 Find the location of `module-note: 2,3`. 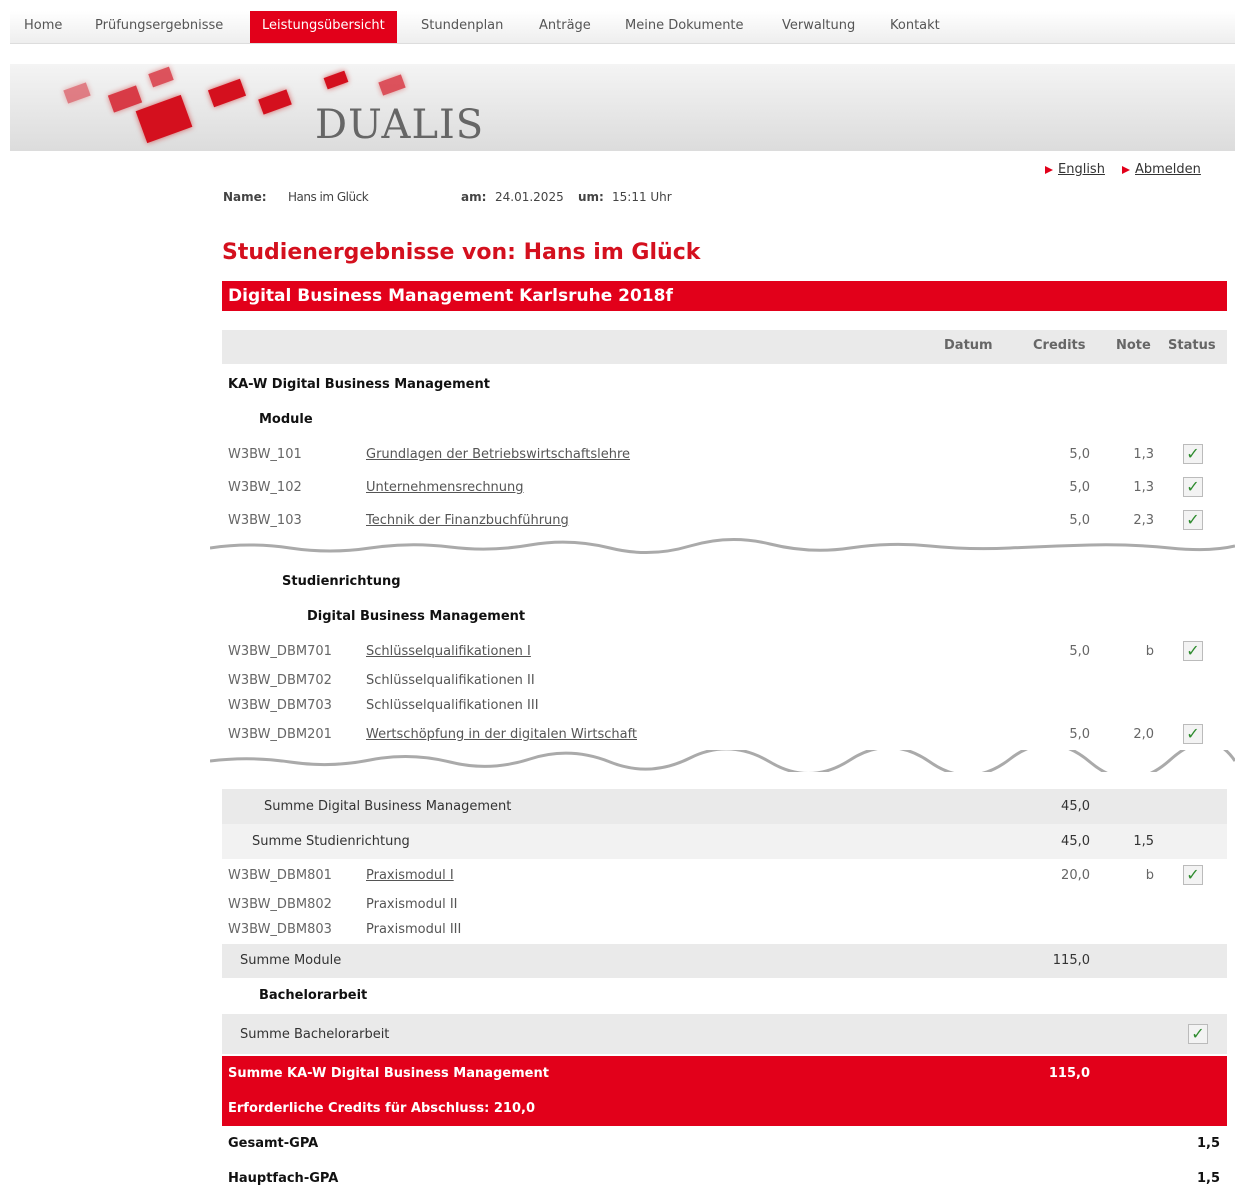

module-note: 2,3 is located at coordinates (1143, 520).